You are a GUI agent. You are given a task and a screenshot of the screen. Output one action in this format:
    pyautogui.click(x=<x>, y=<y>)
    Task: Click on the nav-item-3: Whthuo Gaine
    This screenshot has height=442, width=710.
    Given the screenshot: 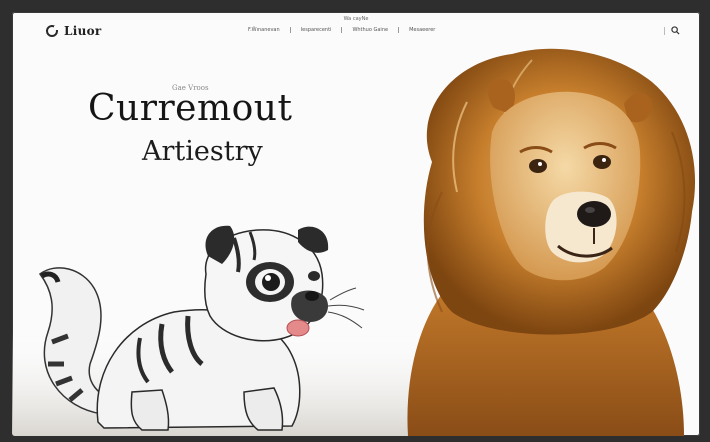 What is the action you would take?
    pyautogui.click(x=370, y=30)
    